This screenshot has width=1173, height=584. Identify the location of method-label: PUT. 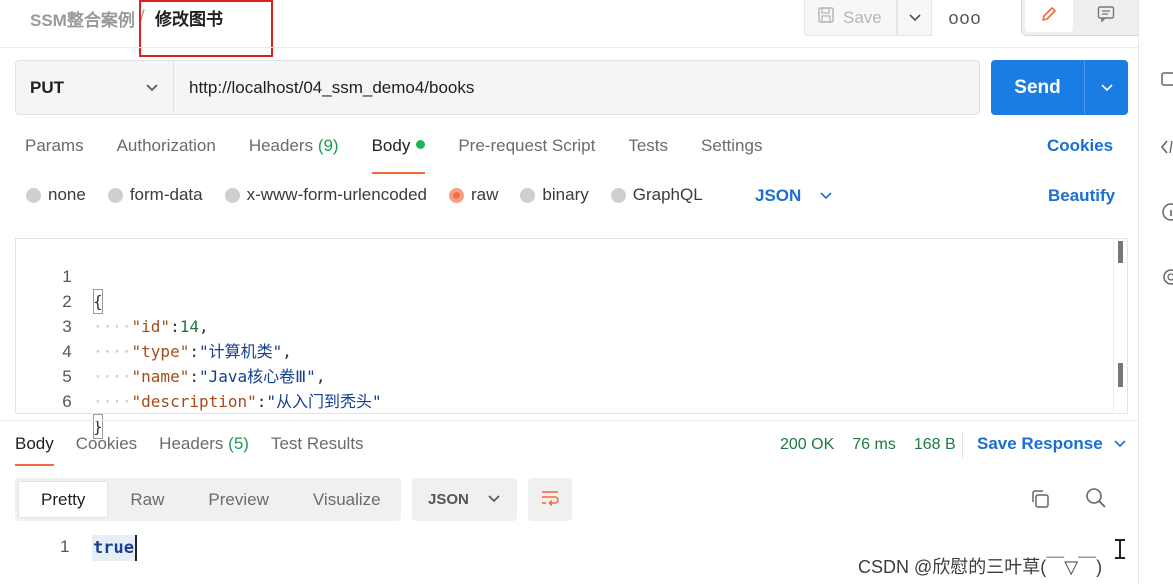
(47, 87).